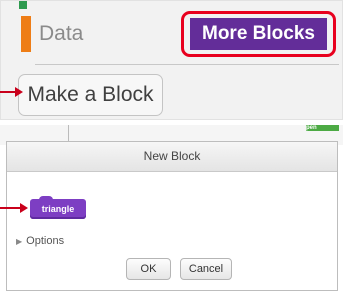 This screenshot has width=343, height=293. Describe the element at coordinates (187, 64) in the screenshot. I see `palette-divider` at that location.